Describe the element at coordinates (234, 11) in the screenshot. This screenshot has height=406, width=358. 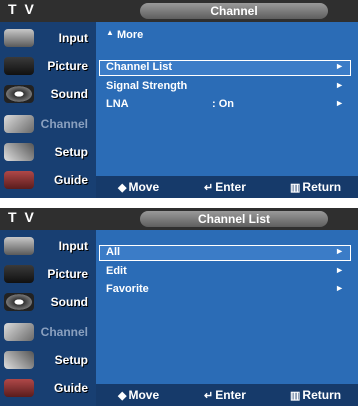
I see `menu-title: Channel` at that location.